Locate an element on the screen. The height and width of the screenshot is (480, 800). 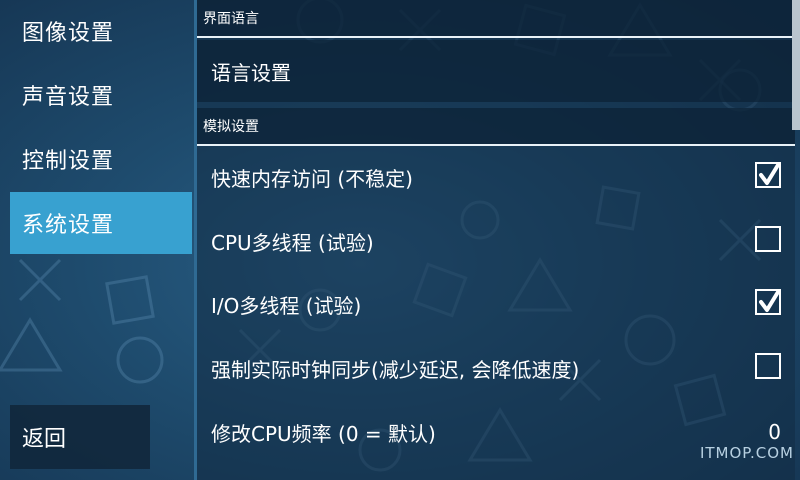
sidebar-item-audio: 声音设置 is located at coordinates (101, 95).